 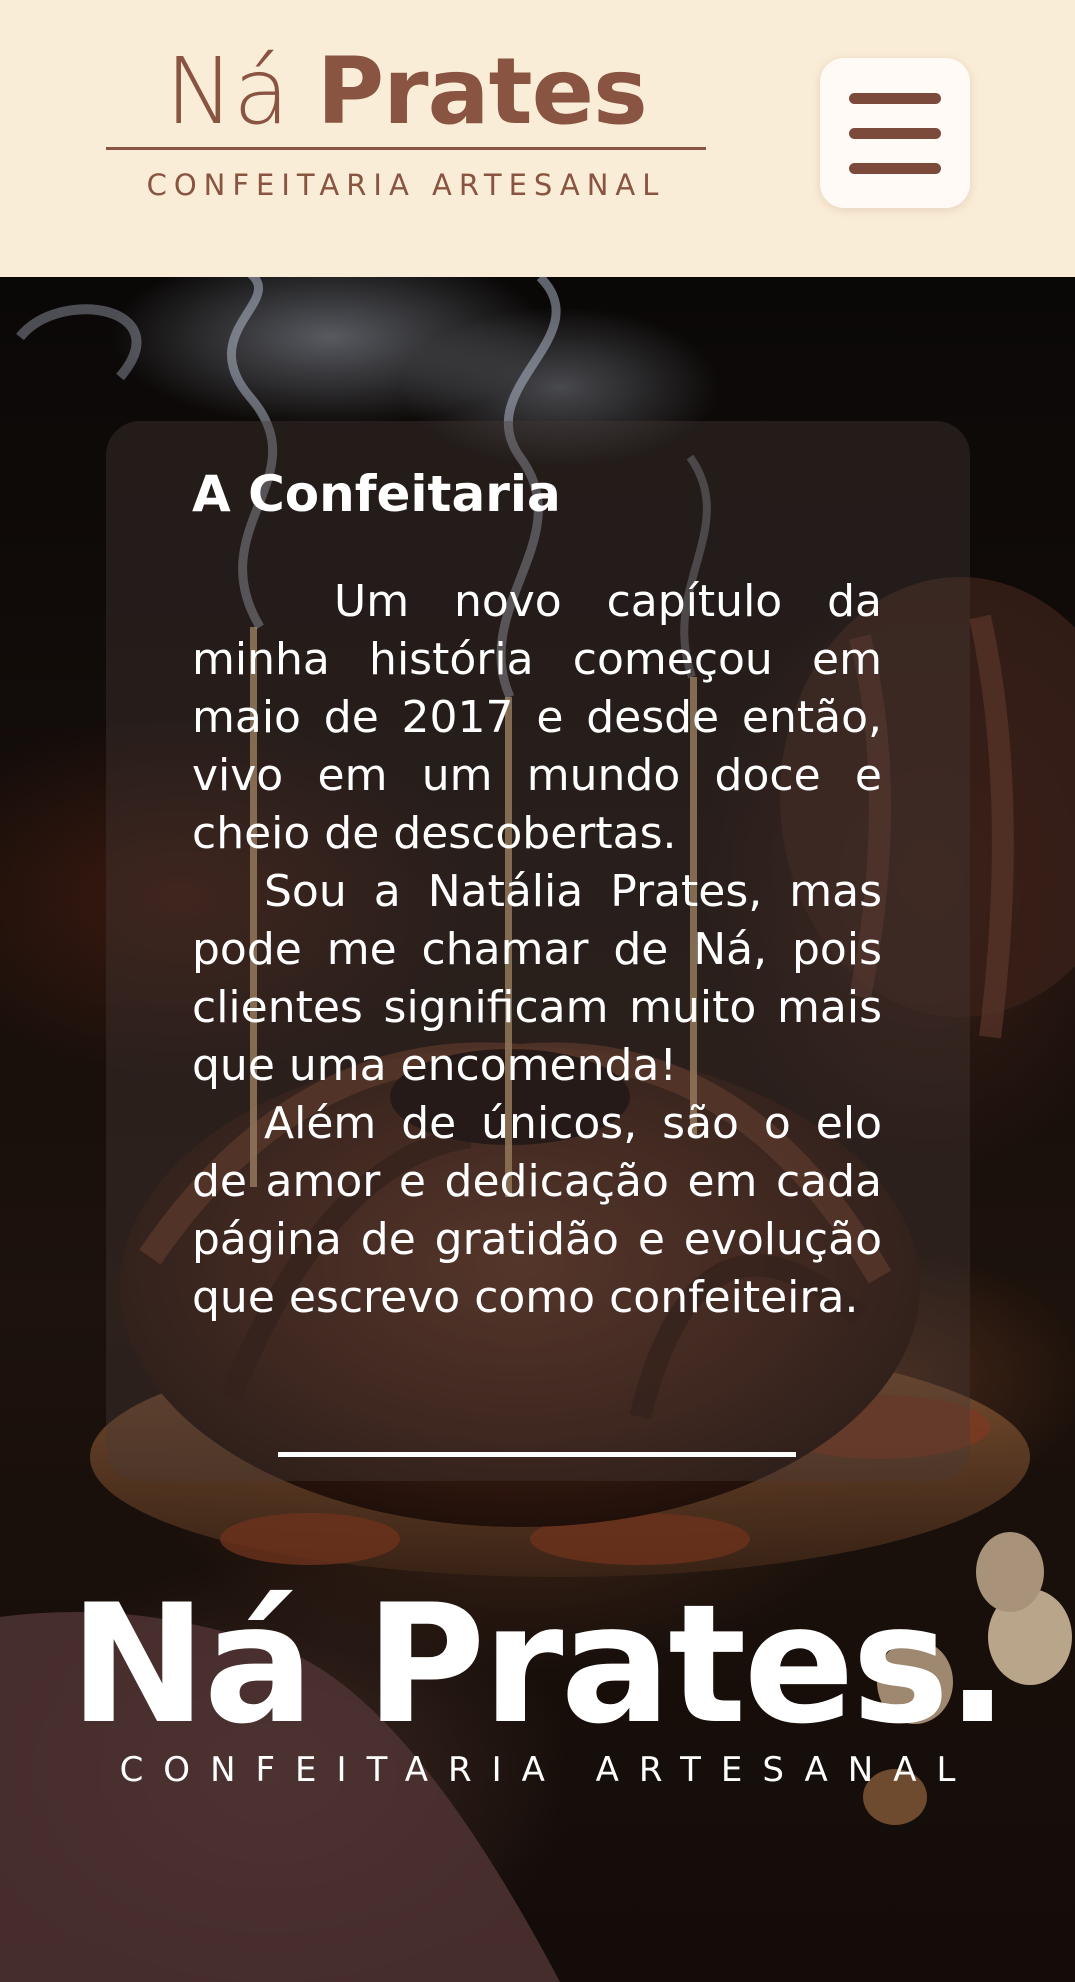 What do you see at coordinates (482, 91) in the screenshot?
I see `logo-name-bold: Prates` at bounding box center [482, 91].